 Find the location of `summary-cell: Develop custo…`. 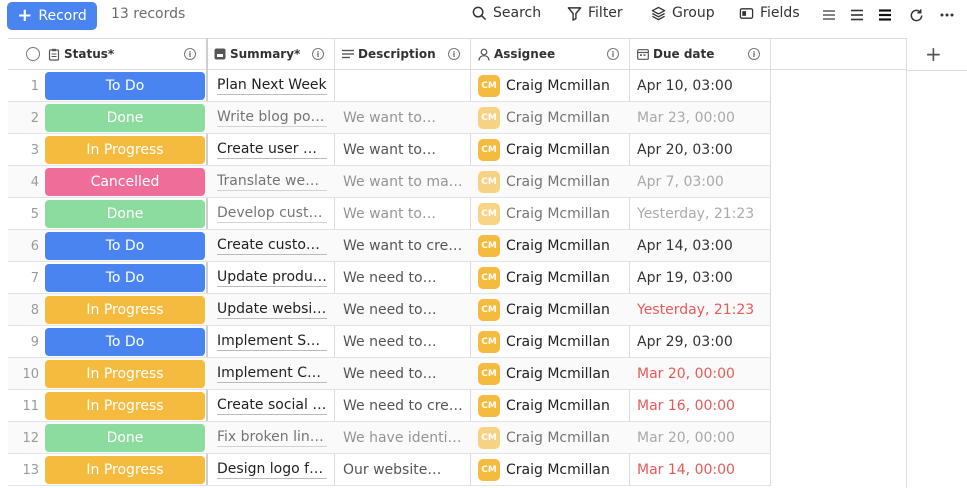

summary-cell: Develop custo… is located at coordinates (275, 214).